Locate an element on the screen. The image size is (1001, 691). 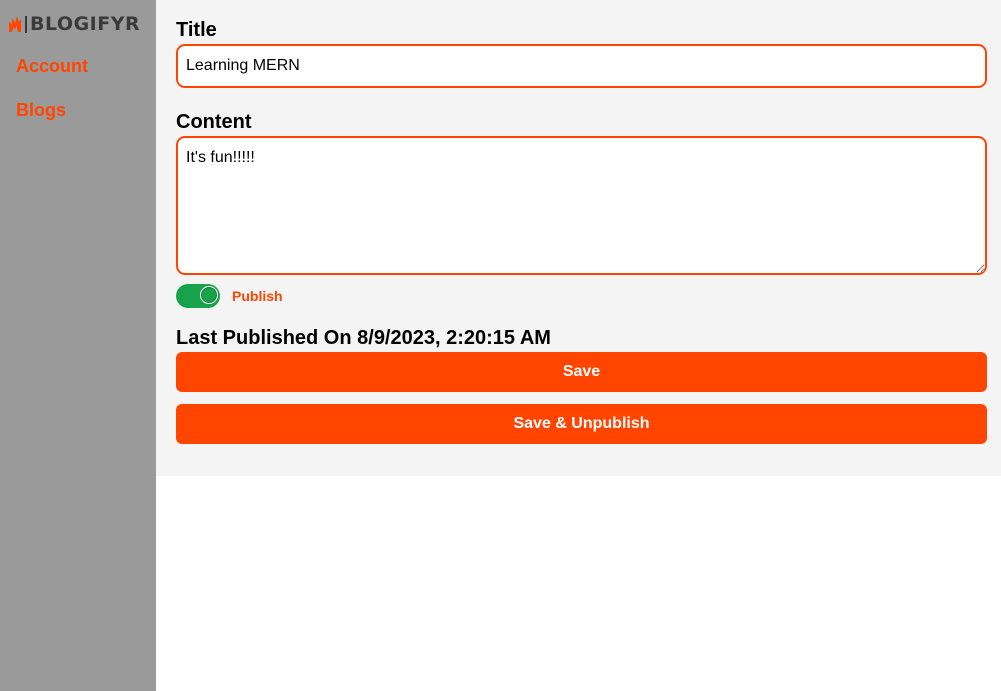
save-unpublish-button: Save & Unpublish is located at coordinates (581, 424).